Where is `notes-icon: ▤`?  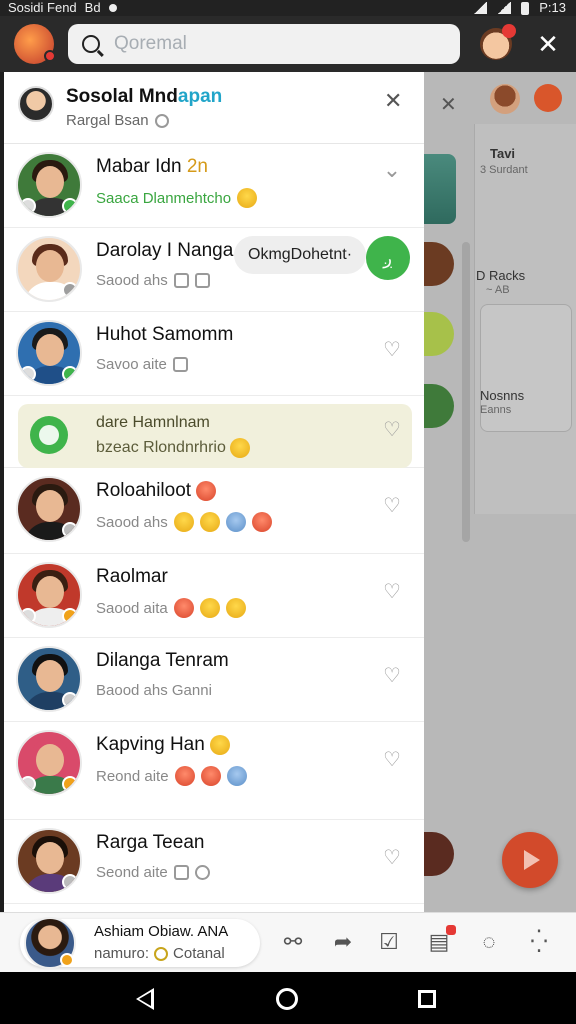
notes-icon: ▤ is located at coordinates (441, 940).